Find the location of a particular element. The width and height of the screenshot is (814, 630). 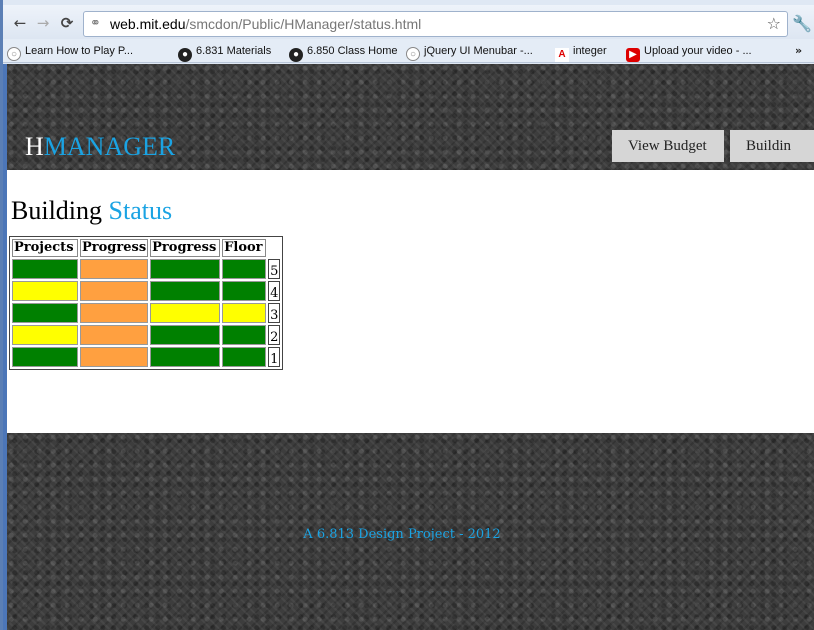

table-row: 5 is located at coordinates (146, 269).